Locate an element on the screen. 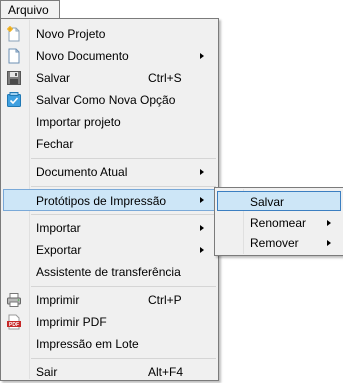  menu-item-exportar: Exportar is located at coordinates (109, 250).